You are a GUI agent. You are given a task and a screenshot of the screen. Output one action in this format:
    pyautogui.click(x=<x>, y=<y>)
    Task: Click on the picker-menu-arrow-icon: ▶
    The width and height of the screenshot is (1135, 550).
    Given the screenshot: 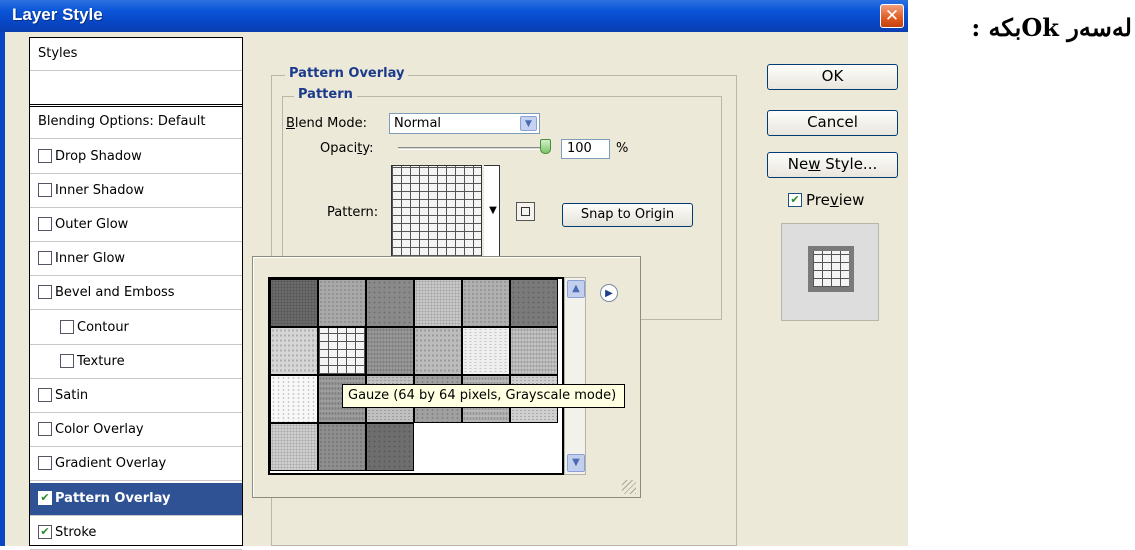 What is the action you would take?
    pyautogui.click(x=609, y=293)
    